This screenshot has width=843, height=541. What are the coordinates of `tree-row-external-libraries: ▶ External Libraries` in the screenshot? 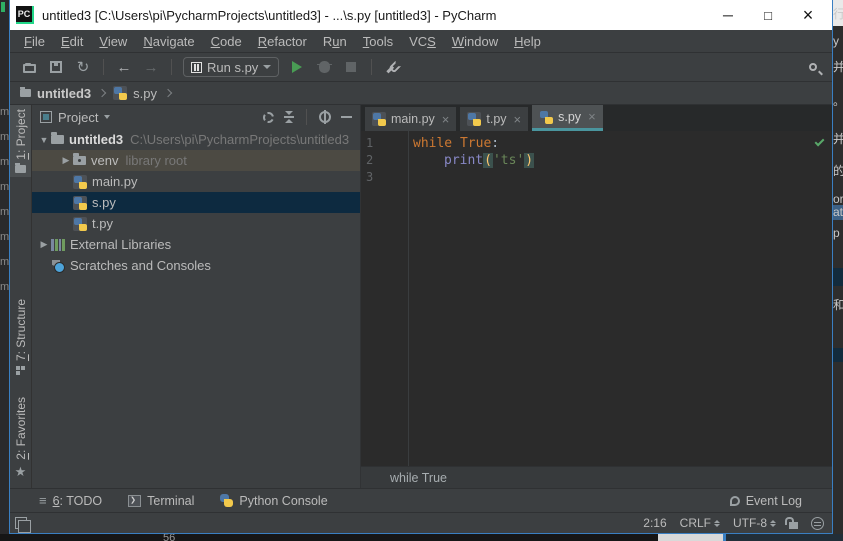 It's located at (196, 244).